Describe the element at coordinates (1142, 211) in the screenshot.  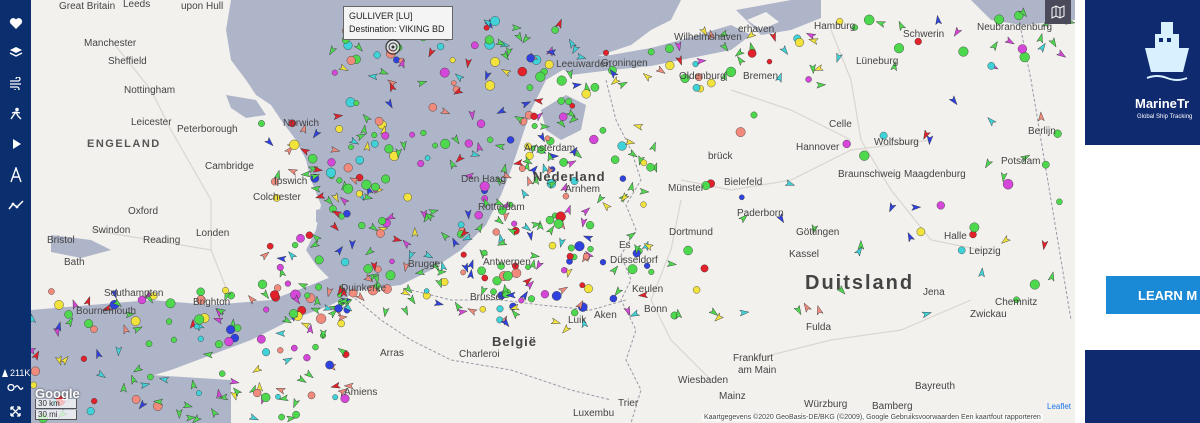
I see `ad-panel: MarineTr Global Ship Tracking LEARN M` at that location.